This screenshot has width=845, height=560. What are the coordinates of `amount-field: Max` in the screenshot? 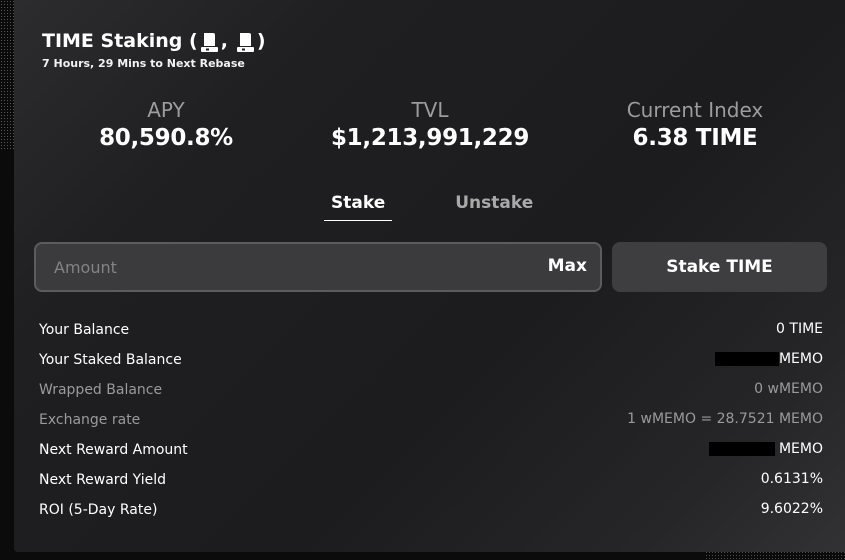 It's located at (318, 267).